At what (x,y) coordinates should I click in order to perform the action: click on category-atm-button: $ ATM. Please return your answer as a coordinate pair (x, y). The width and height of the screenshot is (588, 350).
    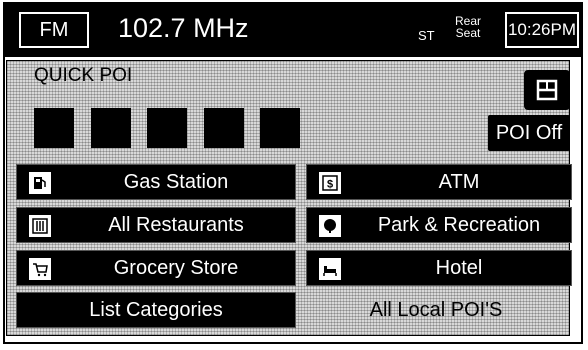
    Looking at the image, I should click on (439, 182).